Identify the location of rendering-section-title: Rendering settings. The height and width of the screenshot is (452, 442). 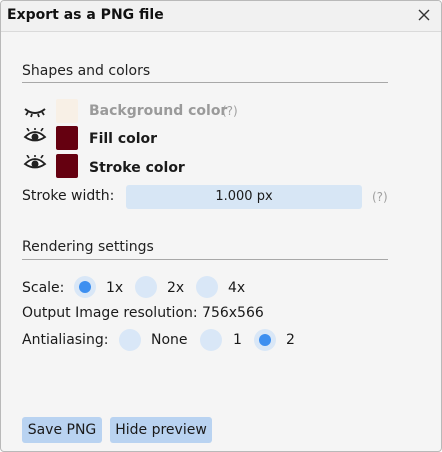
(88, 247).